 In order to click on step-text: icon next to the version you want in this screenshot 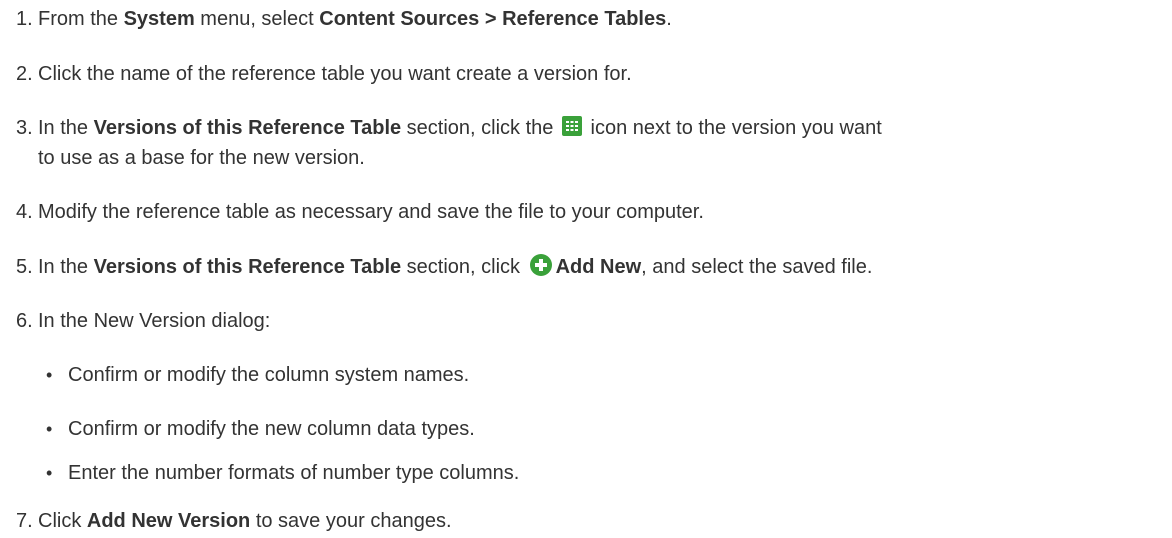, I will do `click(733, 128)`.